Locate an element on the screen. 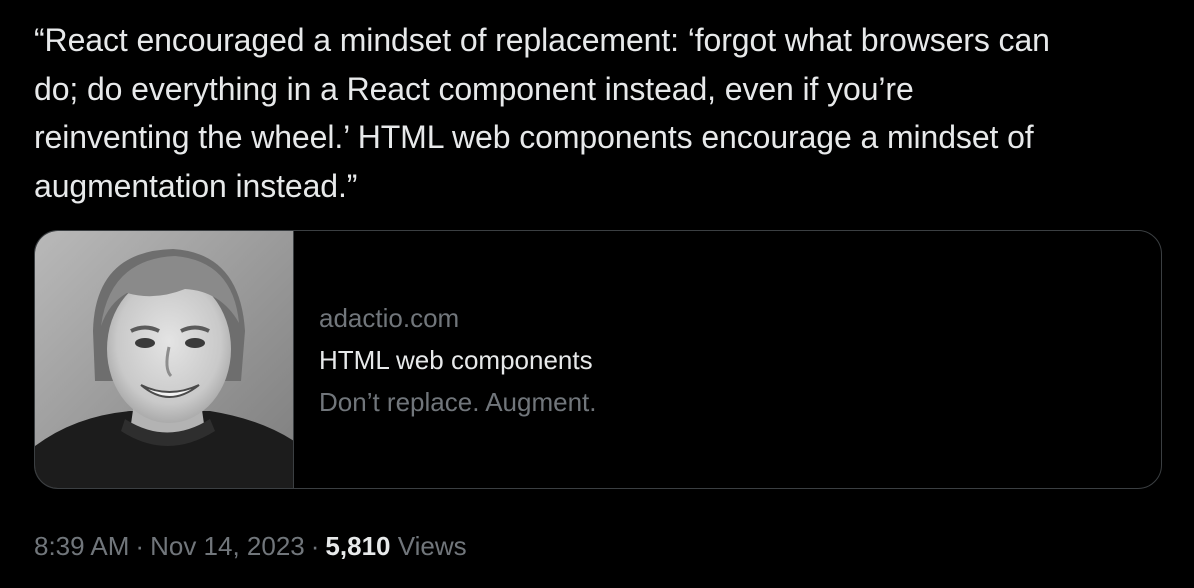 Image resolution: width=1194 pixels, height=588 pixels. tweet-text-line: augmentation instead.” is located at coordinates (196, 185).